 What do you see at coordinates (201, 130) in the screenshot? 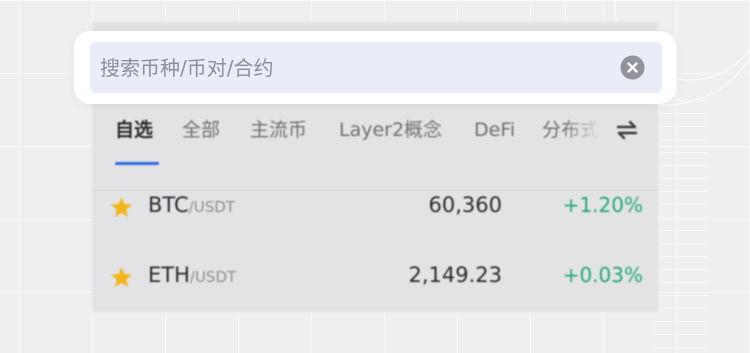
I see `tab-all: 全部` at bounding box center [201, 130].